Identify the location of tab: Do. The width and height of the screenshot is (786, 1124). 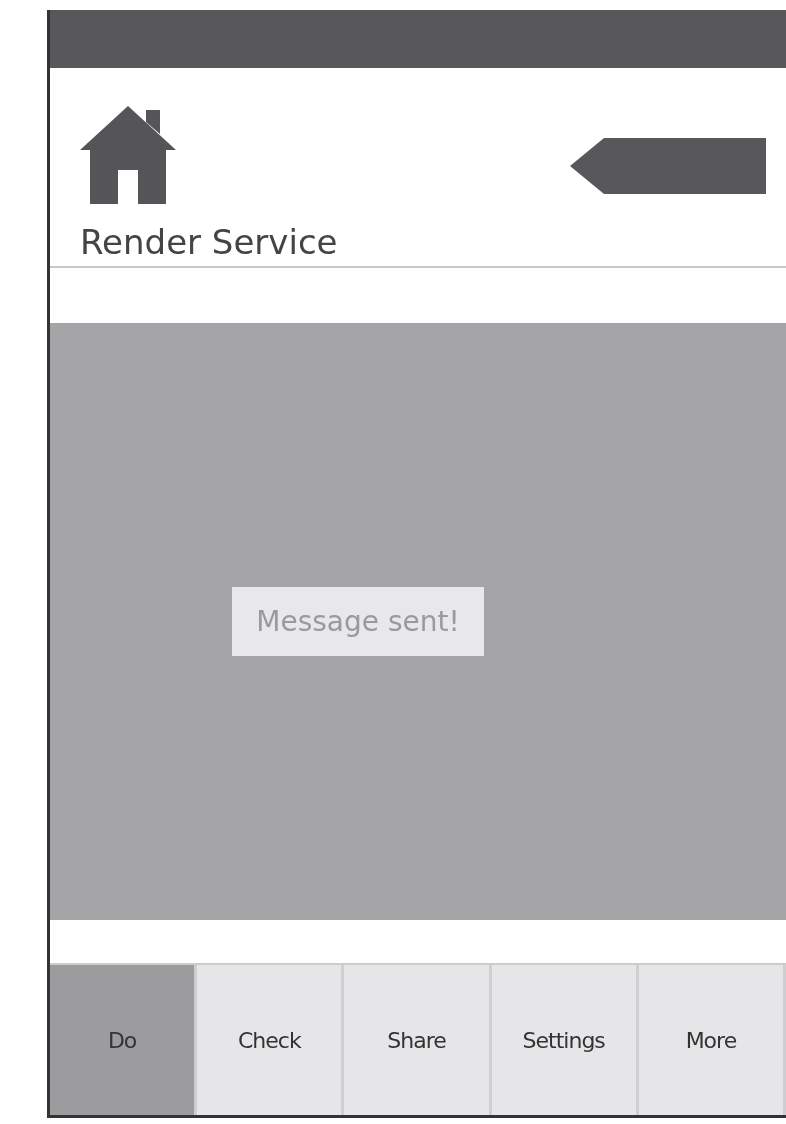
(124, 1040).